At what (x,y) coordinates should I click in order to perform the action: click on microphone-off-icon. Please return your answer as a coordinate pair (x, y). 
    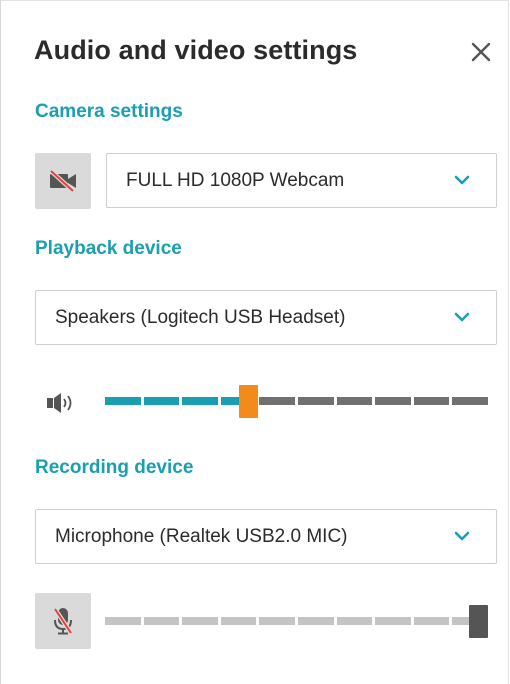
    Looking at the image, I should click on (63, 621).